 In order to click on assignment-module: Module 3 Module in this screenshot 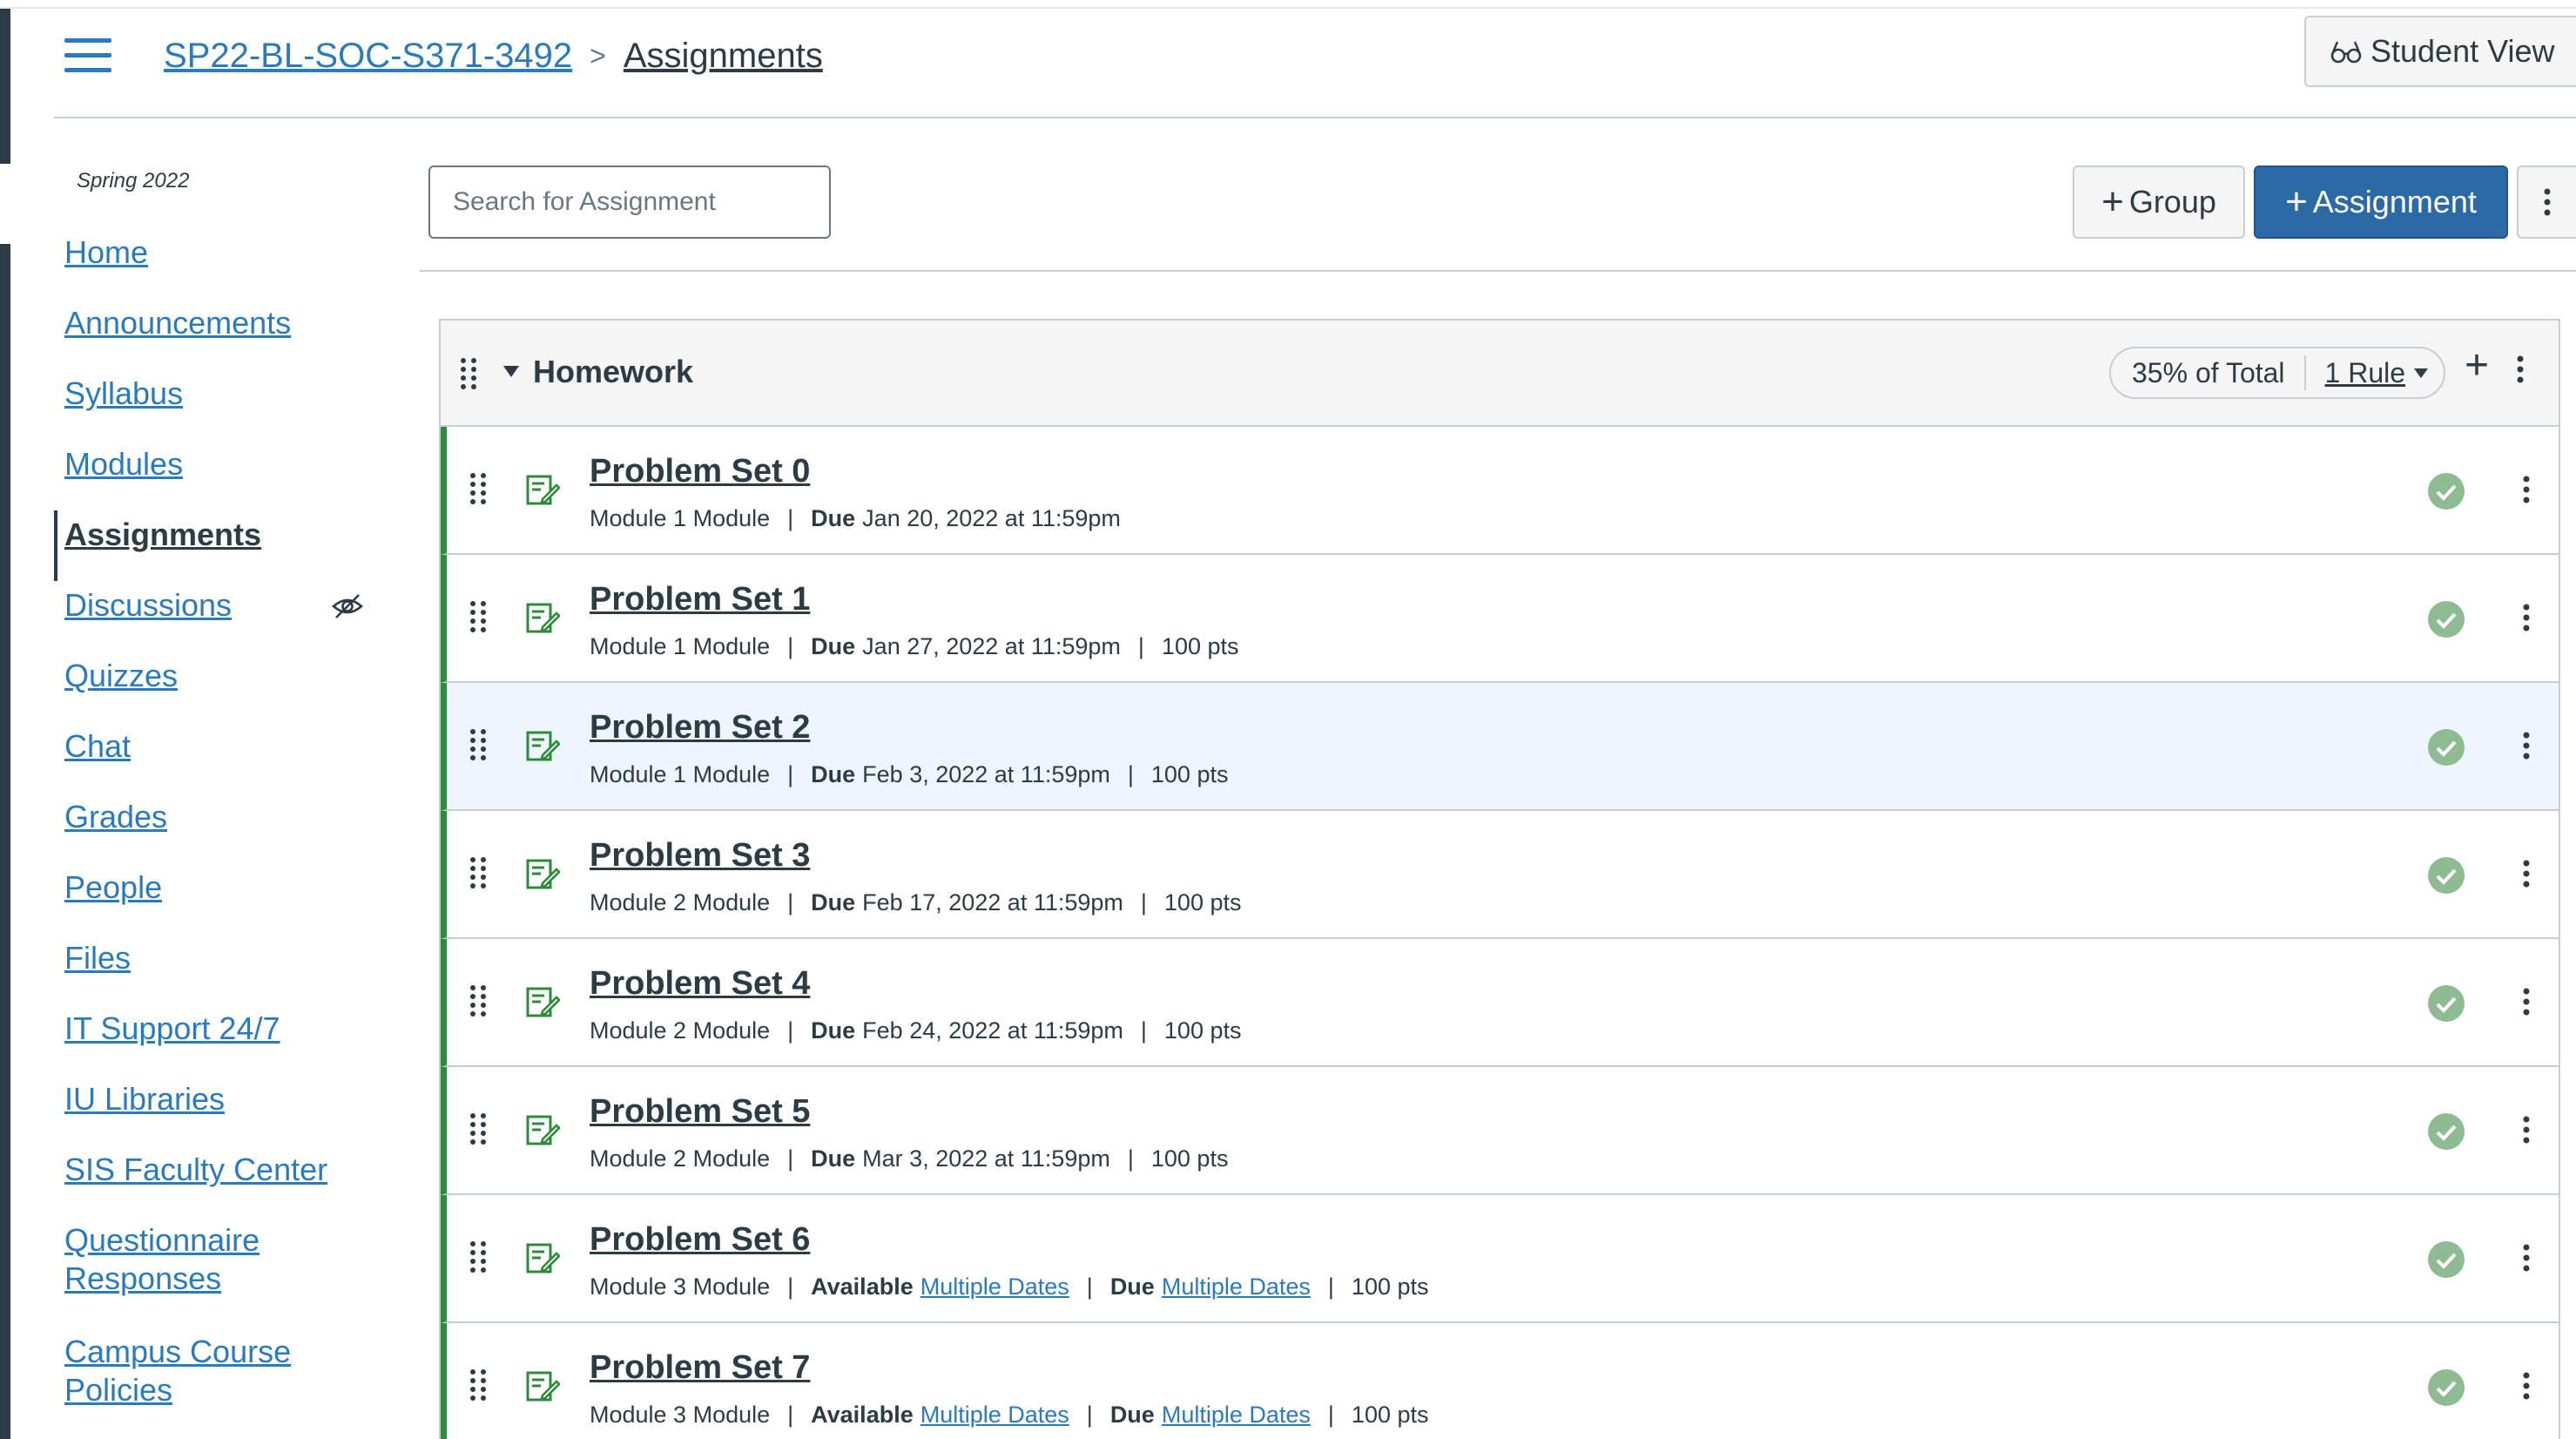, I will do `click(680, 1415)`.